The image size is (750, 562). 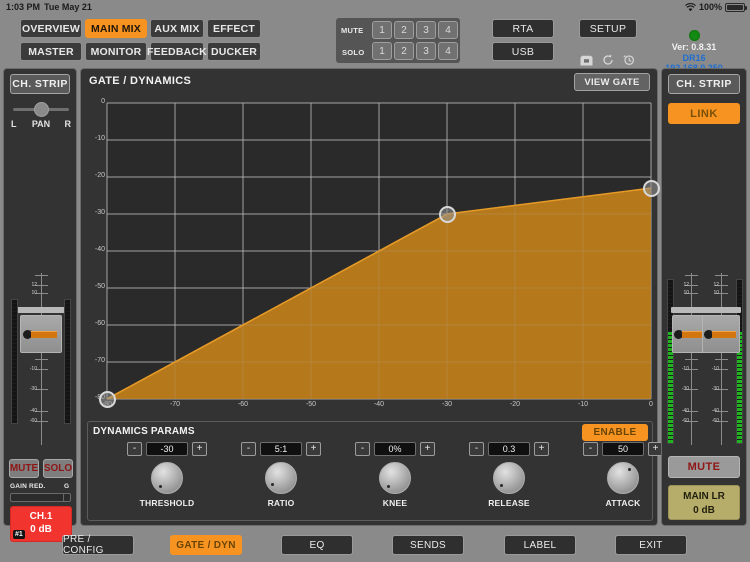 What do you see at coordinates (58, 468) in the screenshot?
I see `channel-solo-button: SOLO` at bounding box center [58, 468].